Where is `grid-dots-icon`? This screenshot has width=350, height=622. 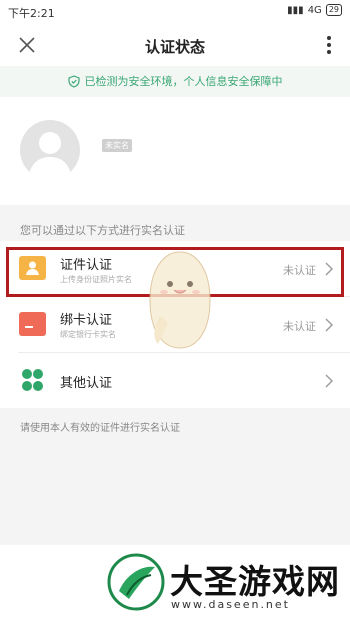
grid-dots-icon is located at coordinates (32, 380).